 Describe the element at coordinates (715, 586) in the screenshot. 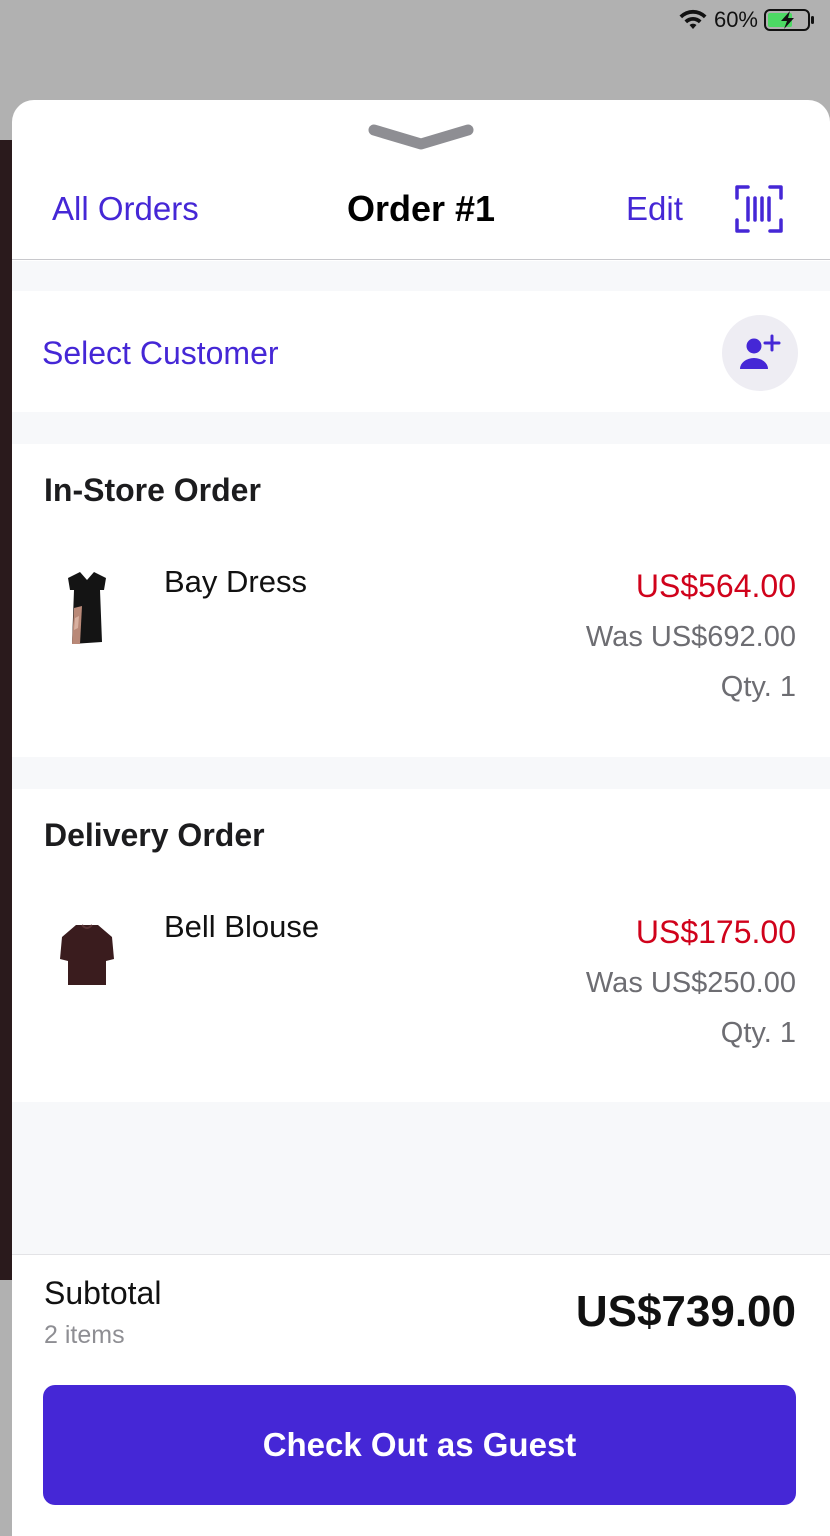

I see `sale-price: US$564.00` at that location.